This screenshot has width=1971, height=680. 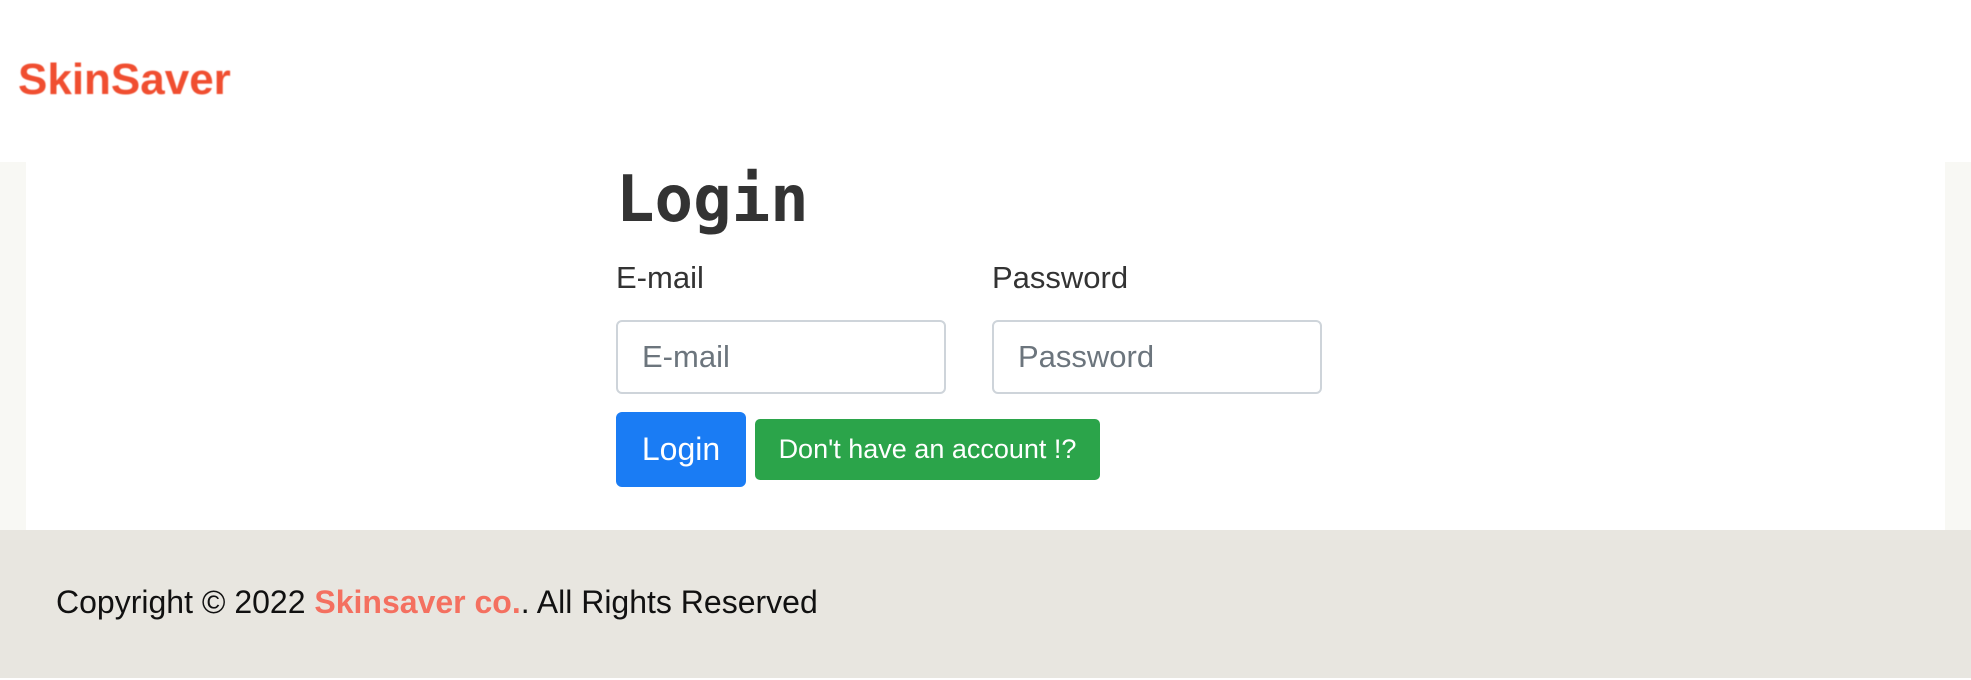 What do you see at coordinates (712, 200) in the screenshot?
I see `page-title: Login` at bounding box center [712, 200].